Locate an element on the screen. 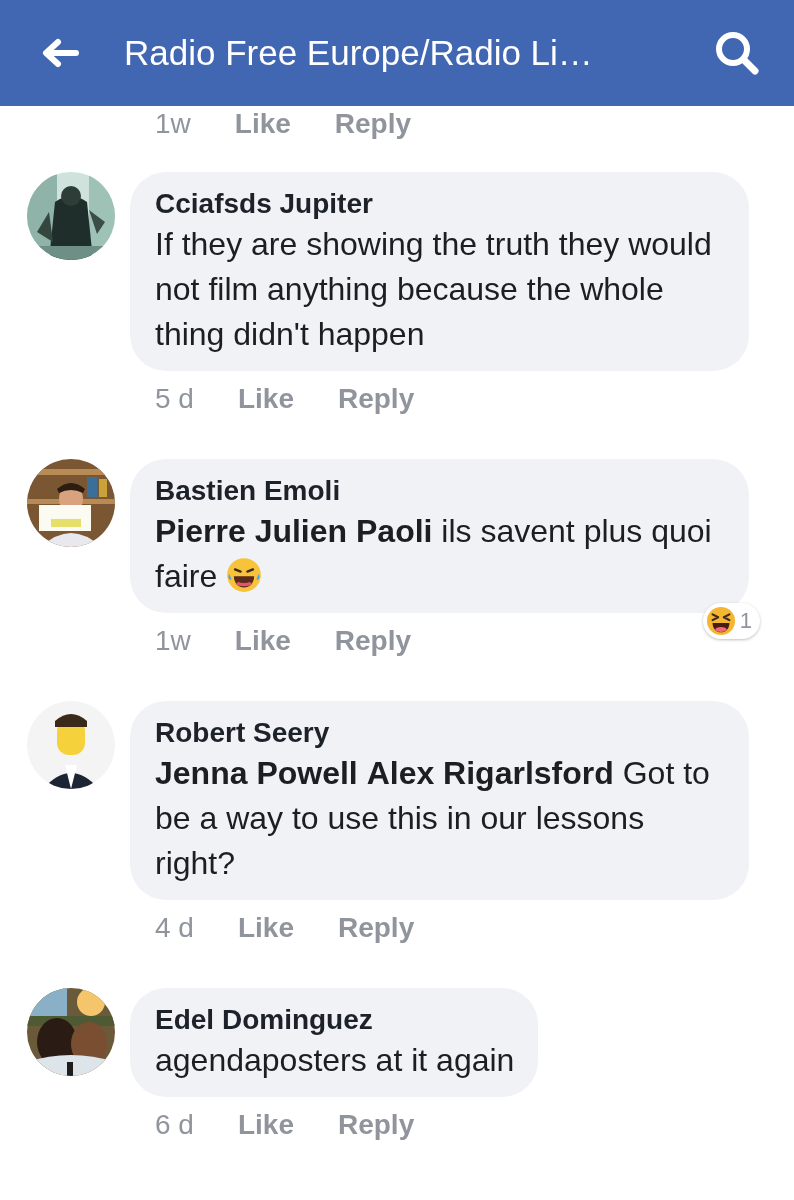 The width and height of the screenshot is (794, 1200). commenter-name: Robert Seery is located at coordinates (440, 733).